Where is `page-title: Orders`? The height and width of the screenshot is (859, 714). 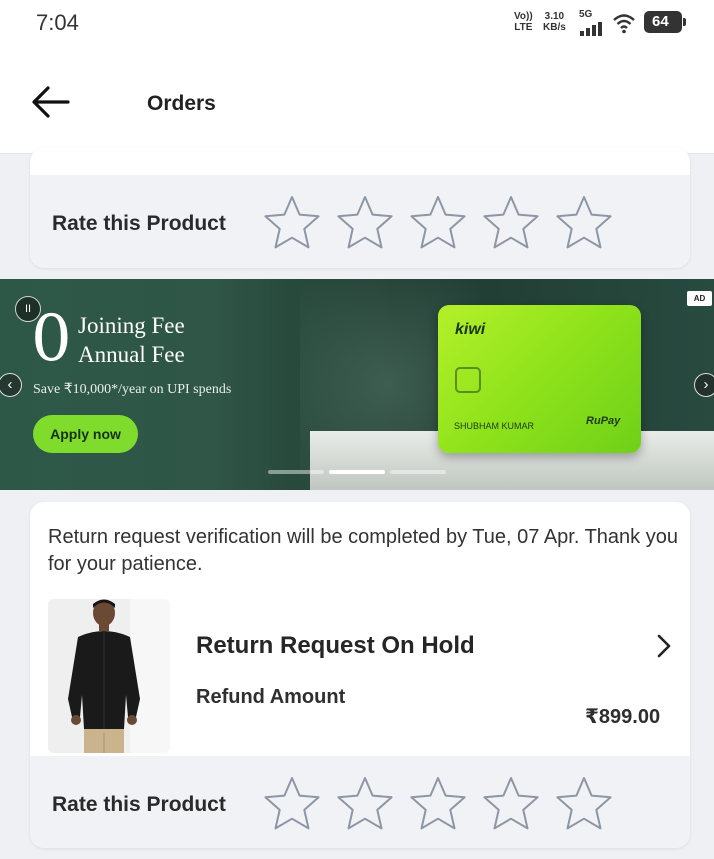
page-title: Orders is located at coordinates (181, 103).